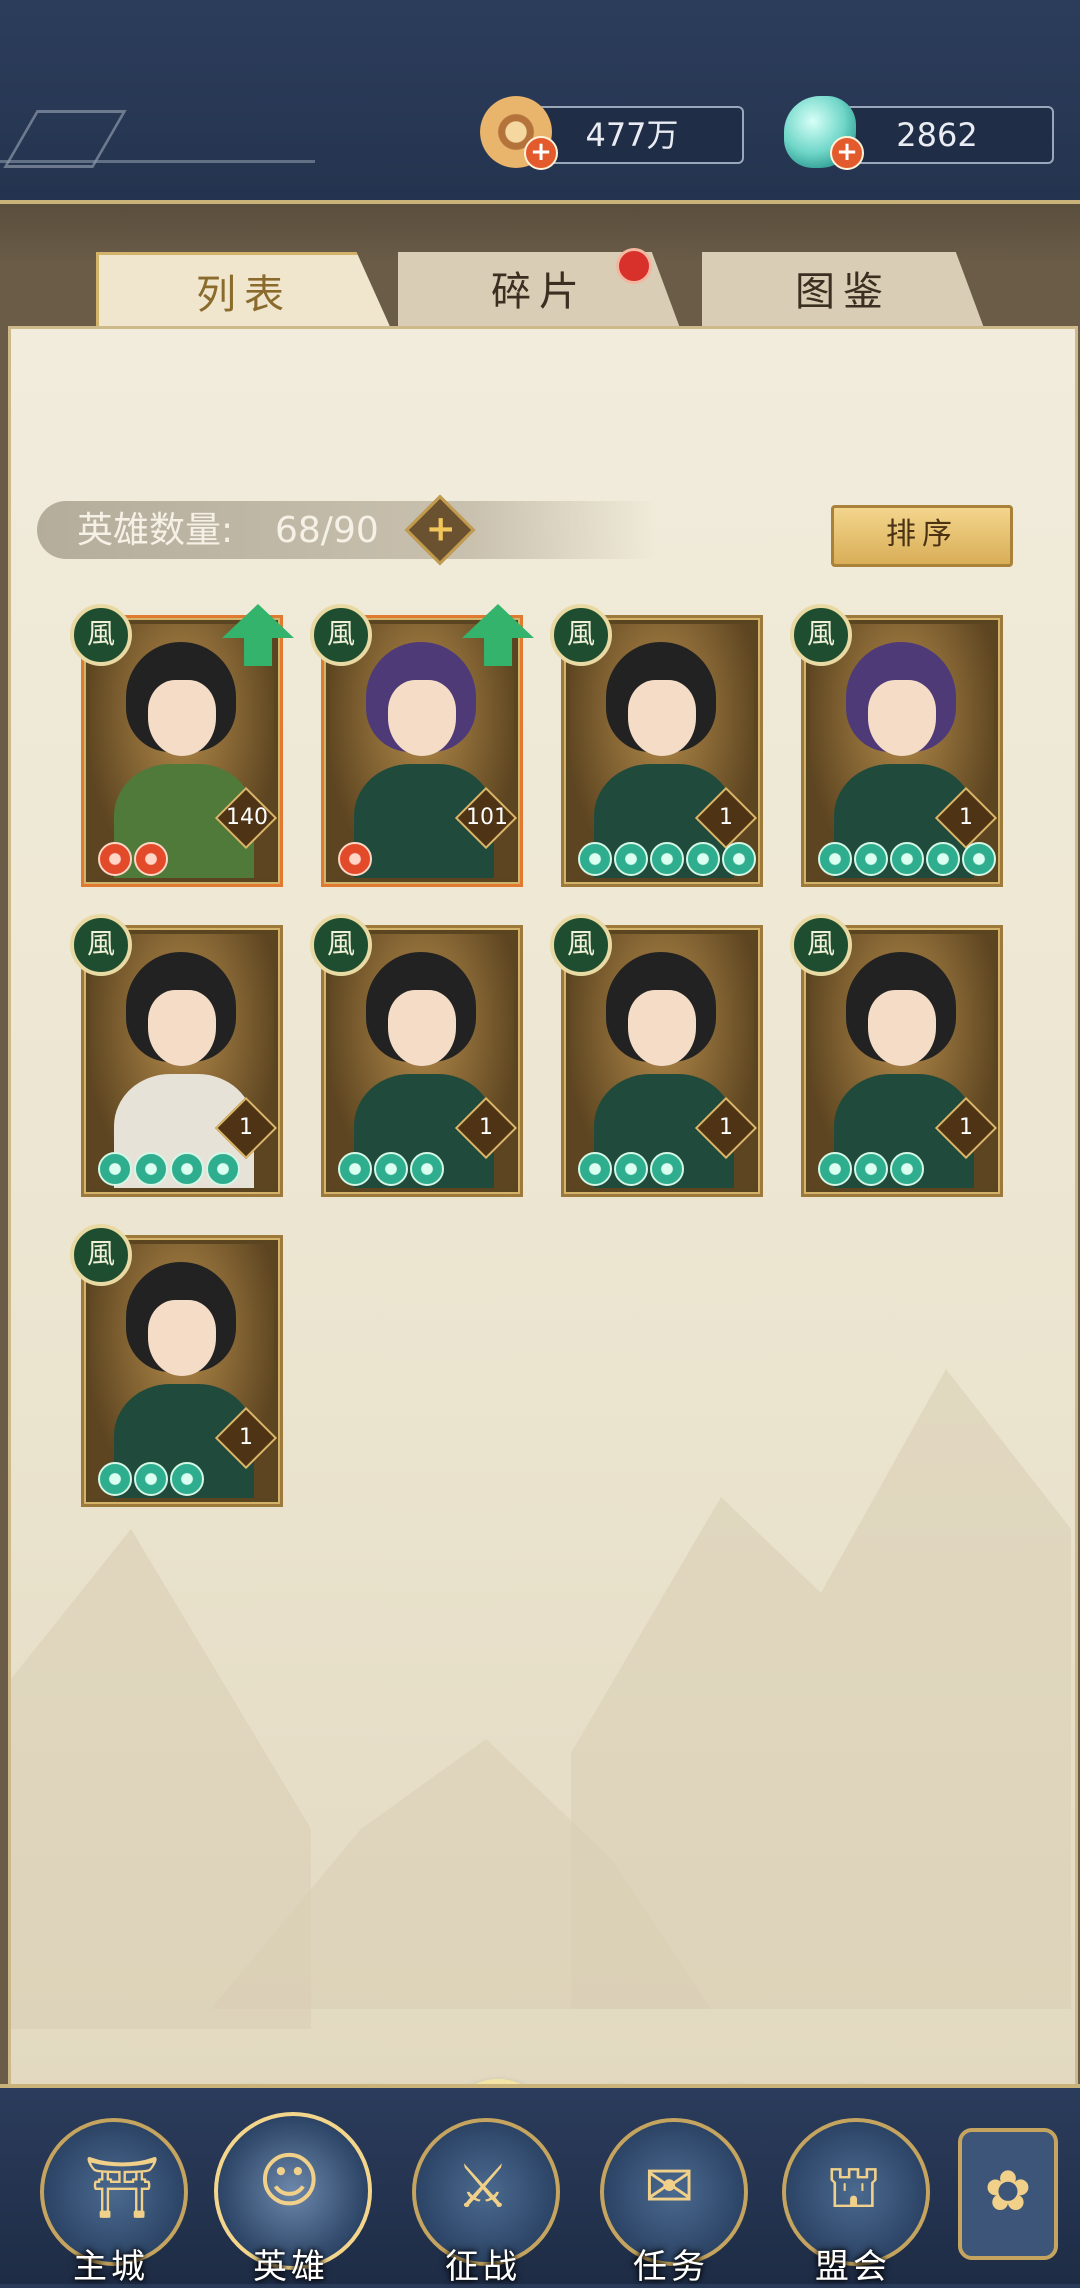 This screenshot has width=1080, height=2288. Describe the element at coordinates (484, 2202) in the screenshot. I see `nav-campaign: ⚔ 征战` at that location.